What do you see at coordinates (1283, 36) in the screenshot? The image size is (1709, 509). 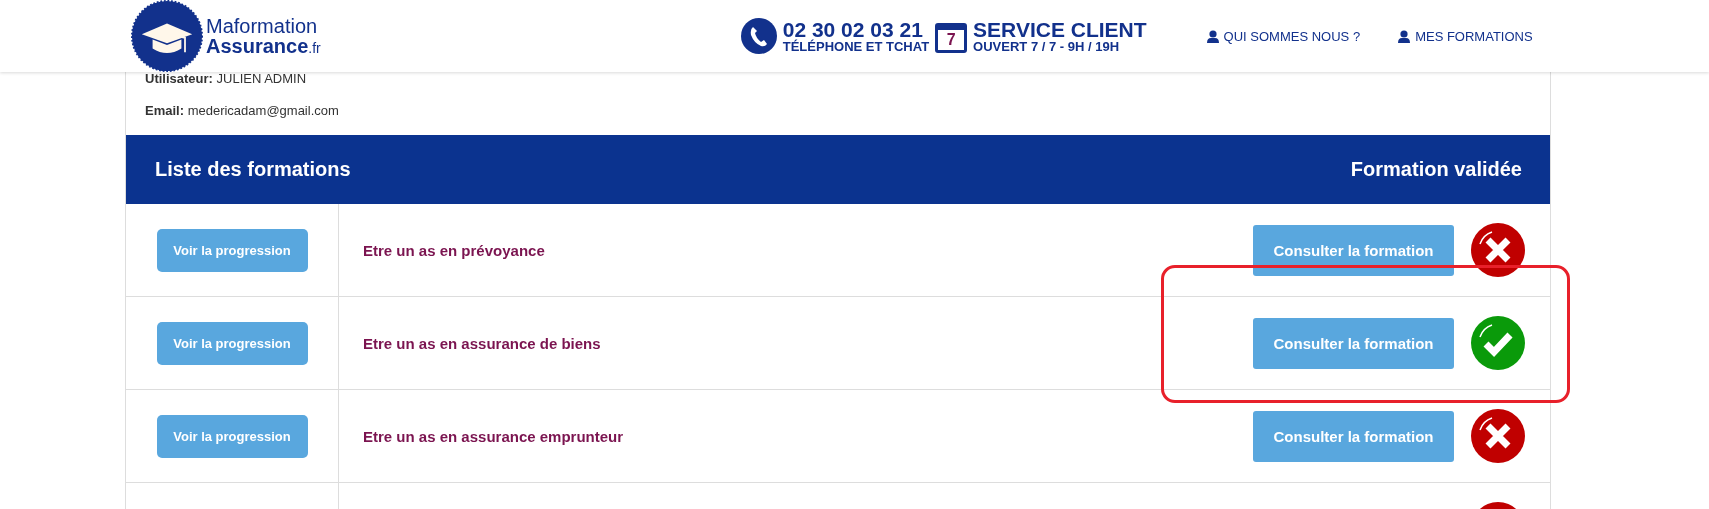 I see `nav-link: QUI SOMMES NOUS ?` at bounding box center [1283, 36].